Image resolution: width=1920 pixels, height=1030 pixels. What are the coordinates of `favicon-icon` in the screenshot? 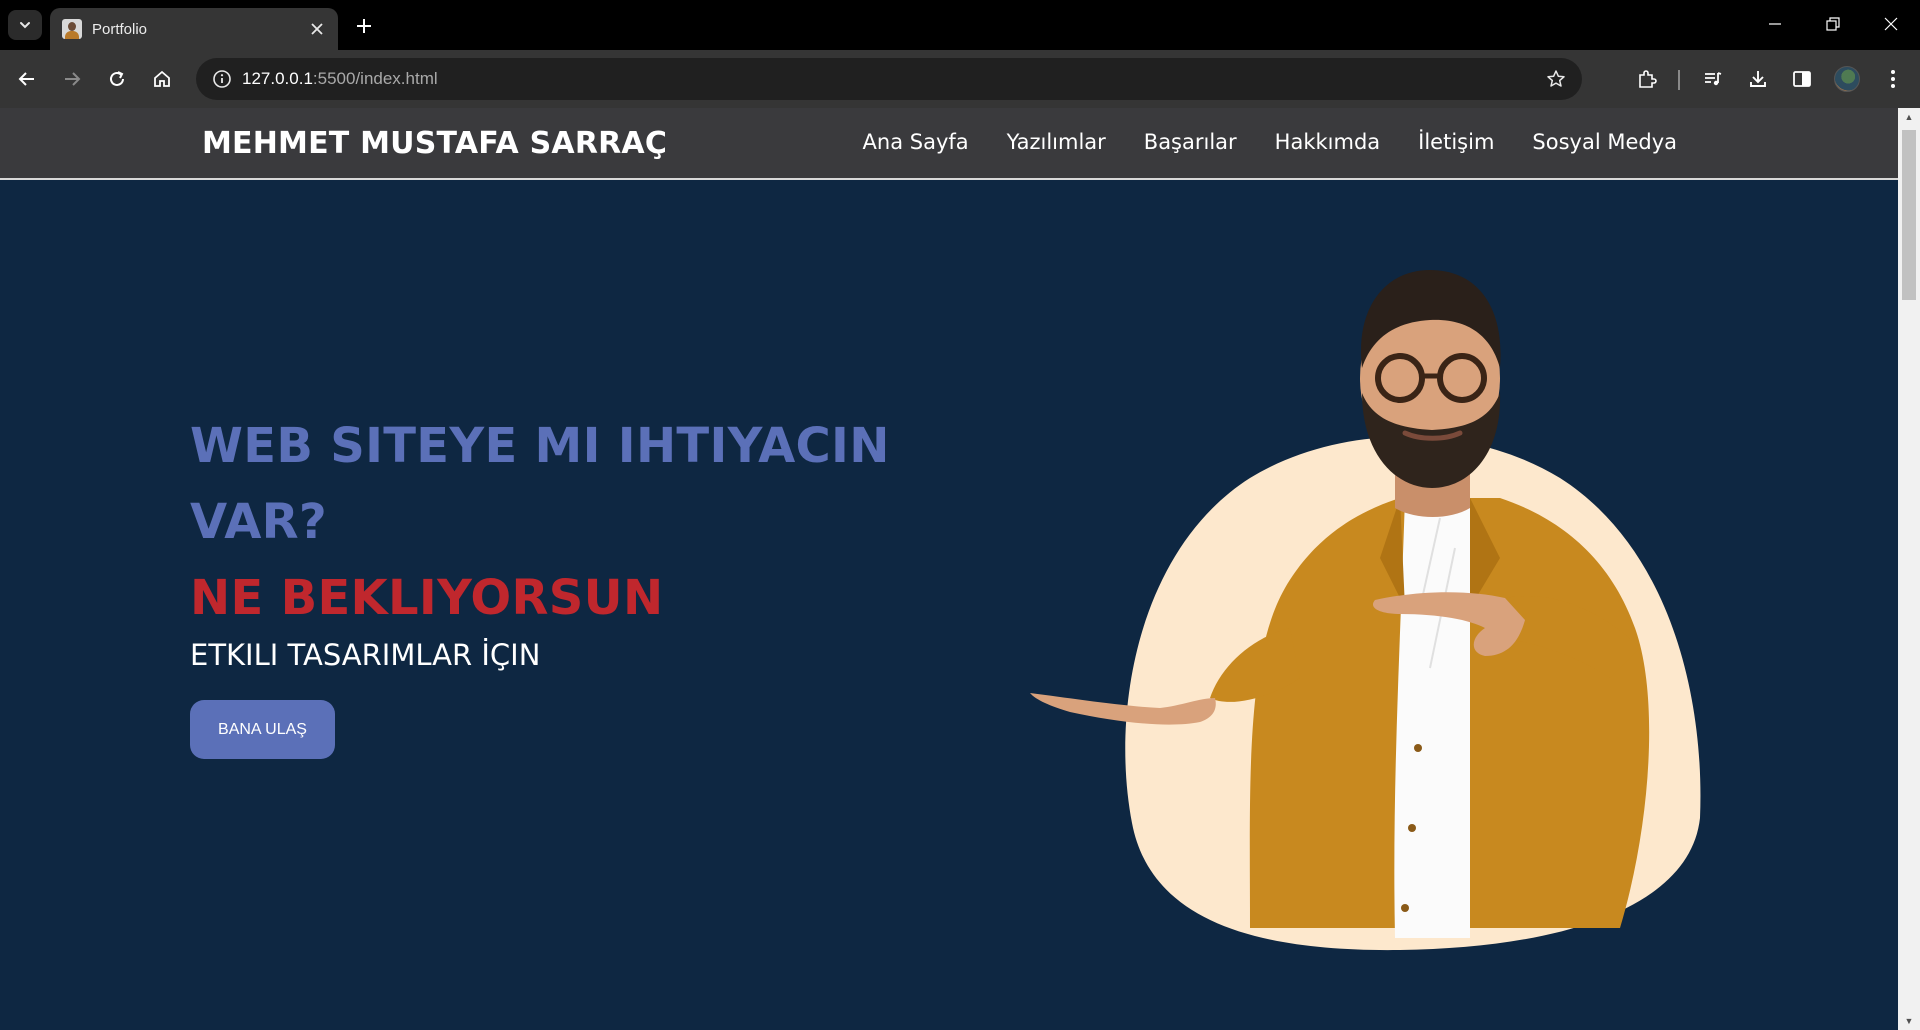 It's located at (72, 29).